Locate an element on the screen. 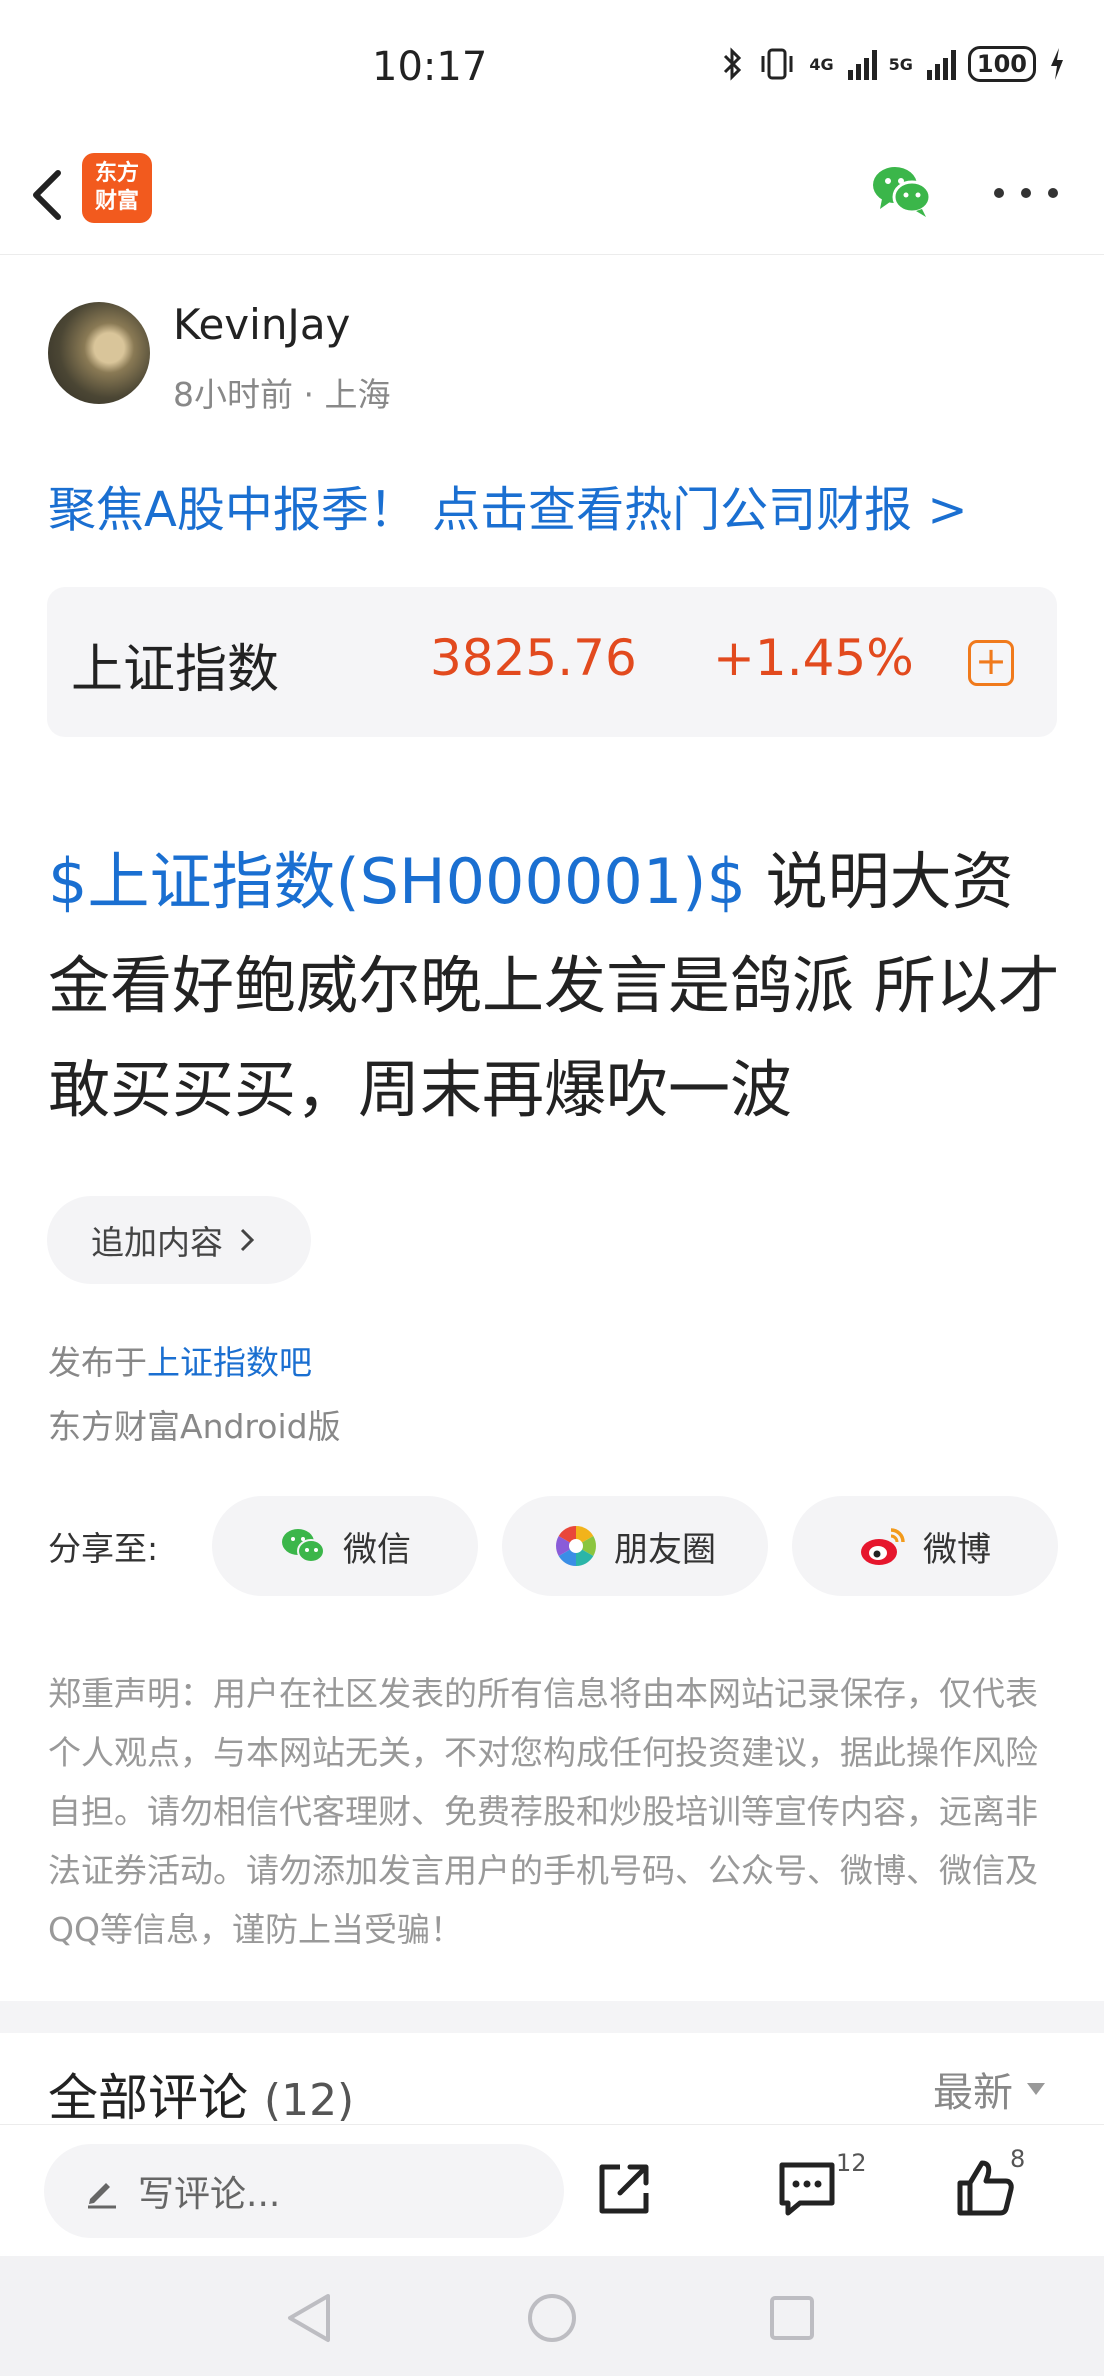 This screenshot has height=2376, width=1104. stock-change: +1.45% is located at coordinates (813, 658).